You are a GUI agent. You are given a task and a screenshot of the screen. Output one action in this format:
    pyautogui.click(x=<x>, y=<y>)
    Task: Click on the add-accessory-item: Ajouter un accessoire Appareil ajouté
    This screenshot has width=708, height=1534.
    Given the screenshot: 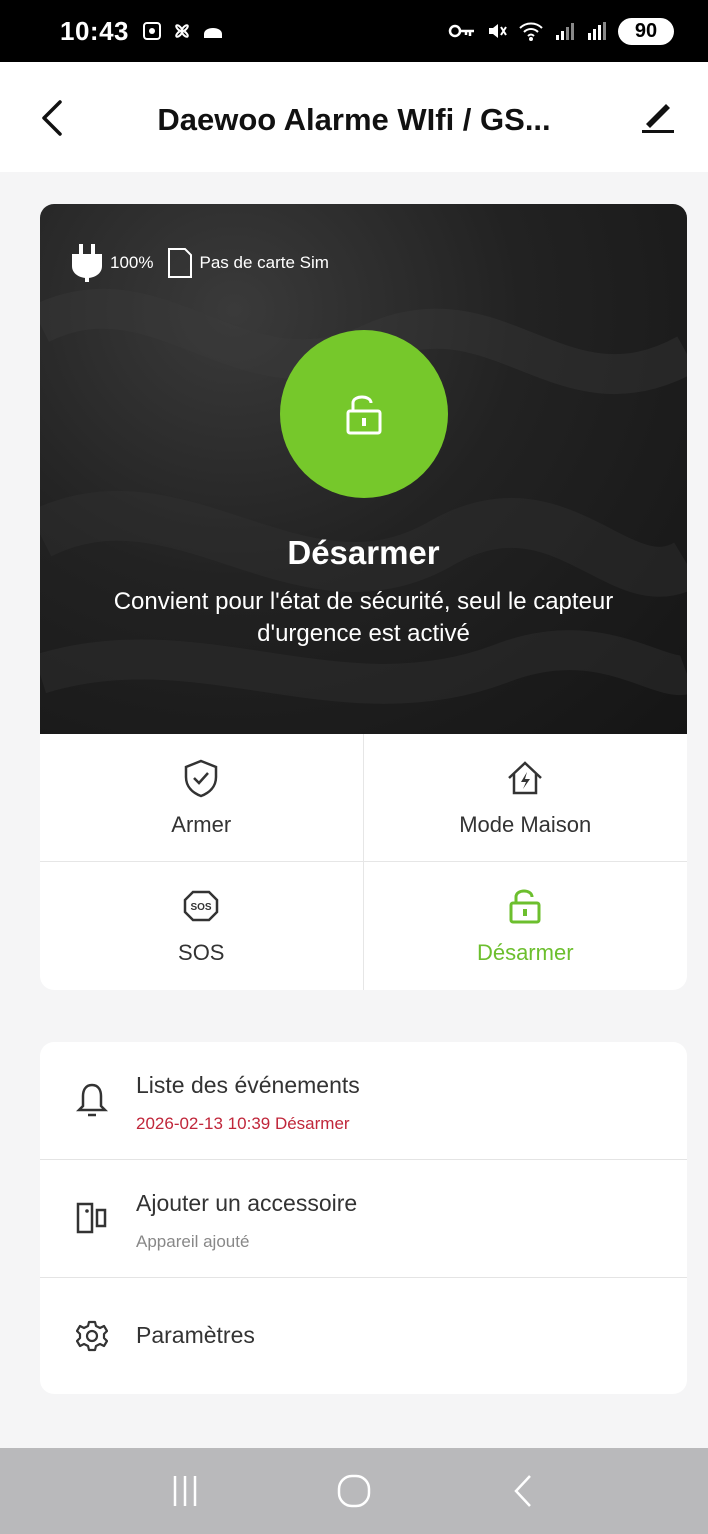 What is the action you would take?
    pyautogui.click(x=363, y=1219)
    